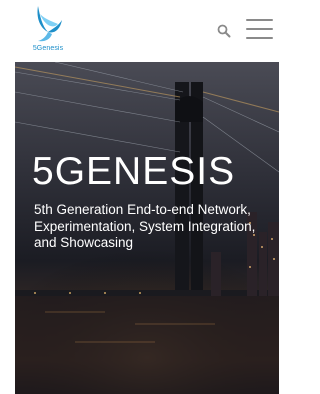  I want to click on search-icon, so click(224, 31).